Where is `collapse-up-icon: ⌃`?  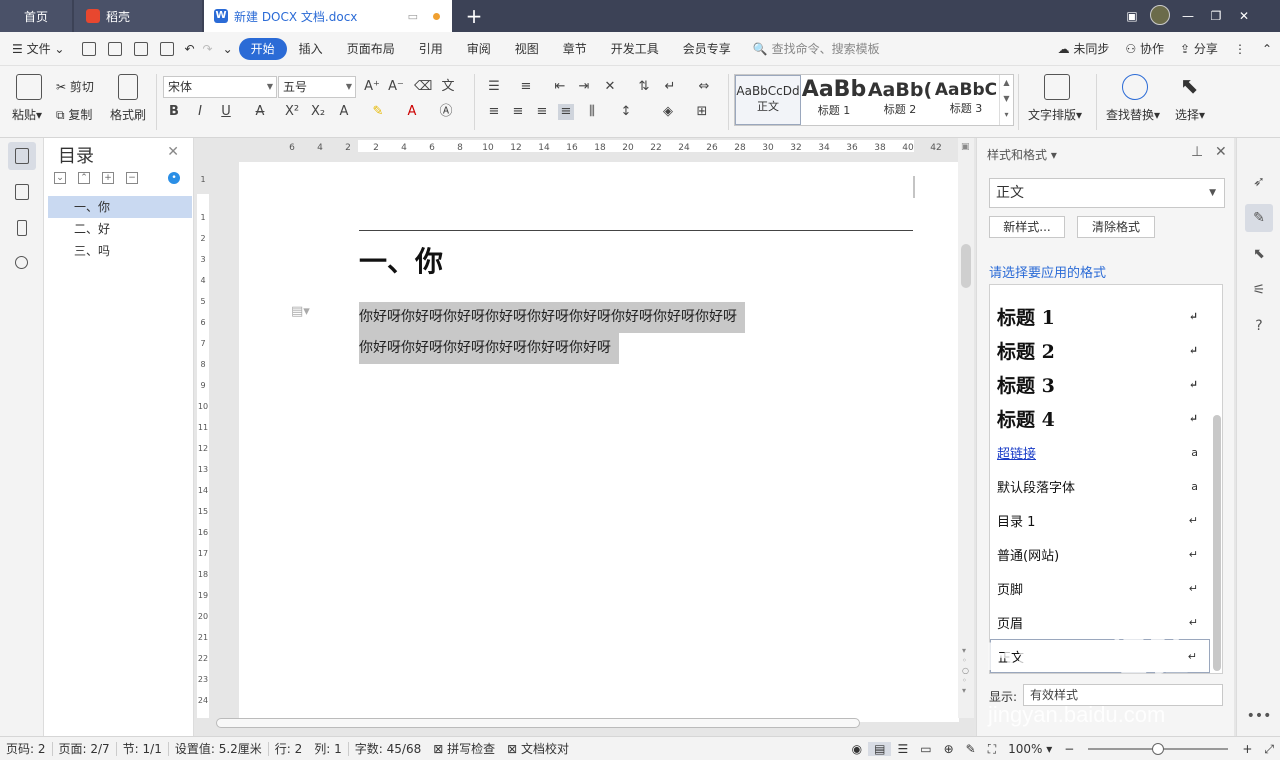
collapse-up-icon: ⌃ is located at coordinates (84, 178).